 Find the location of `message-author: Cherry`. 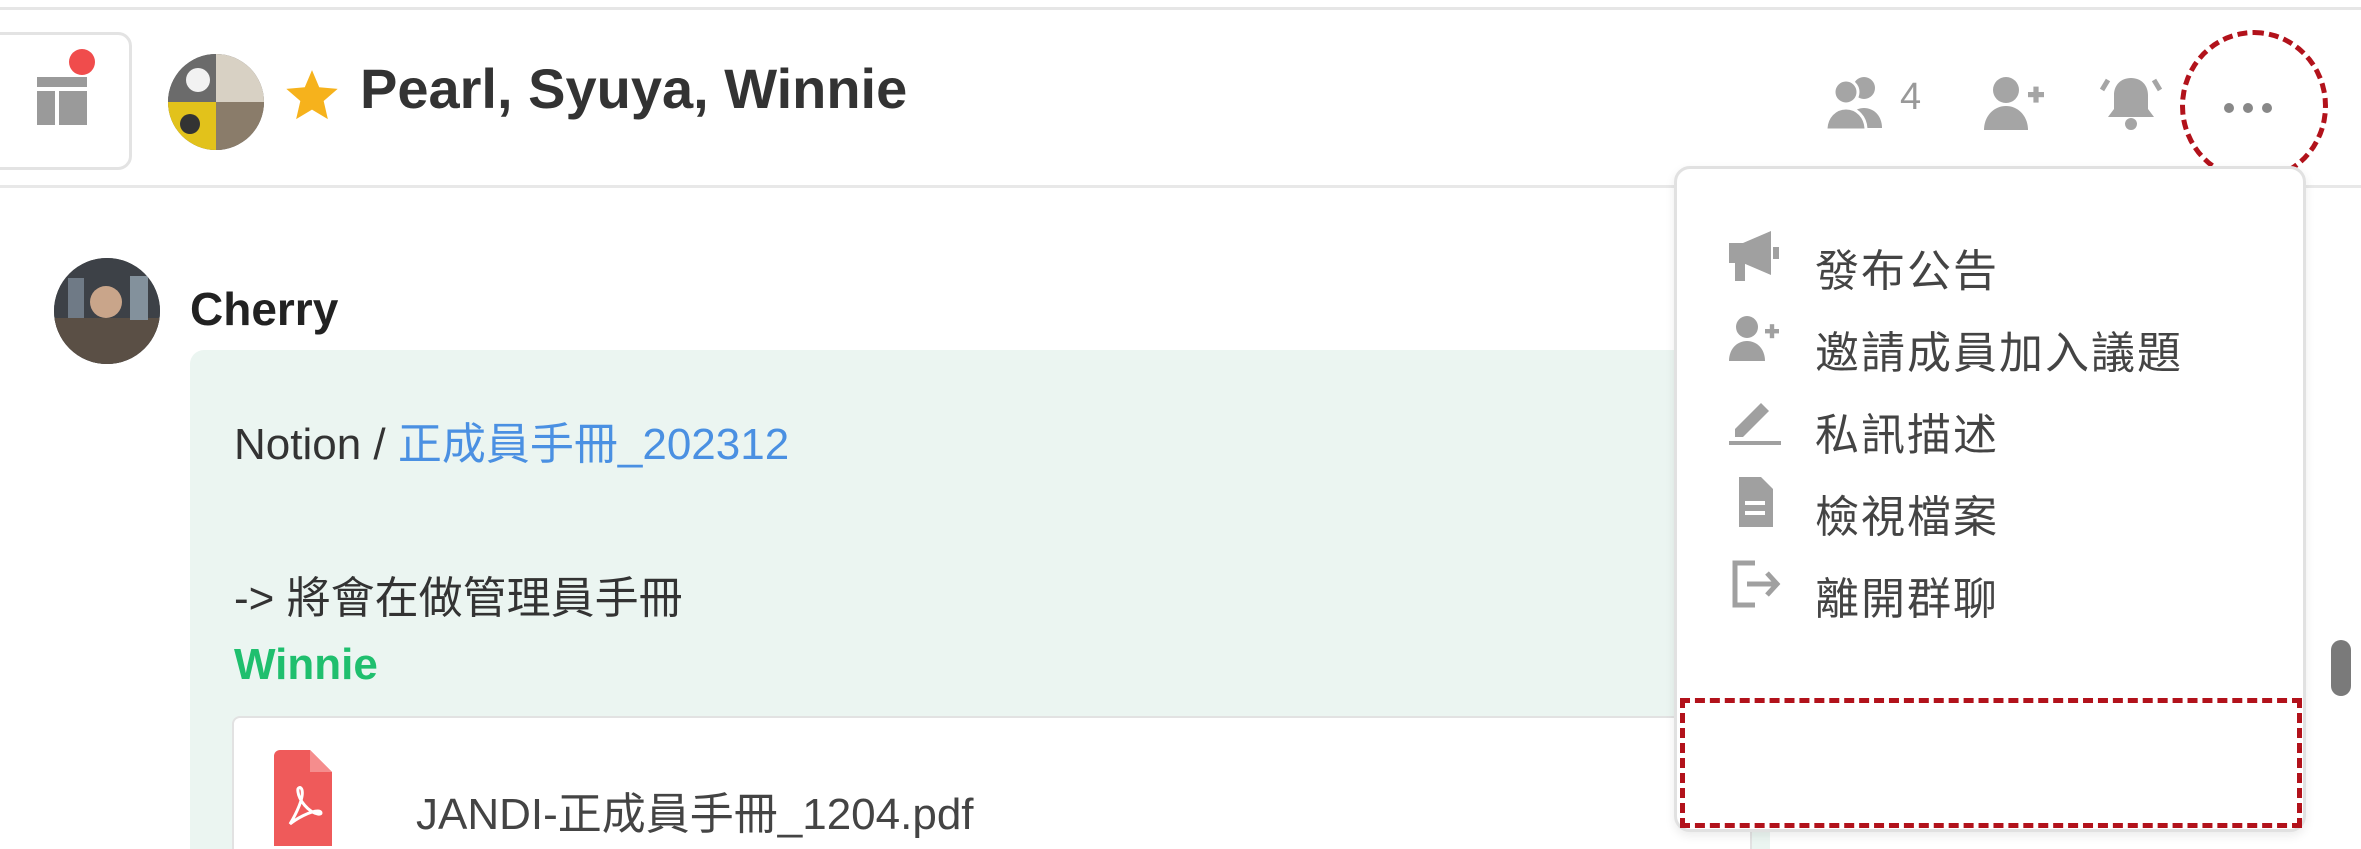

message-author: Cherry is located at coordinates (264, 309).